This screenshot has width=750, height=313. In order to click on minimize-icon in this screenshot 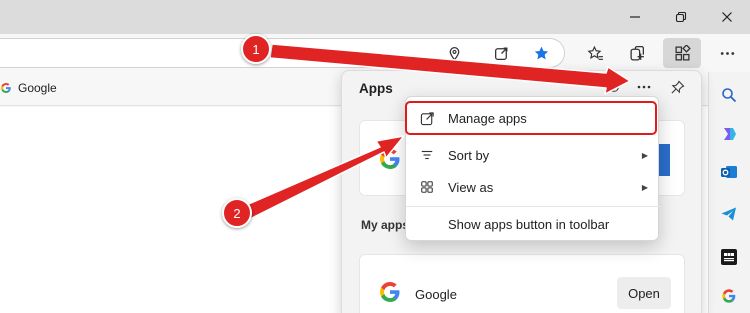, I will do `click(635, 17)`.